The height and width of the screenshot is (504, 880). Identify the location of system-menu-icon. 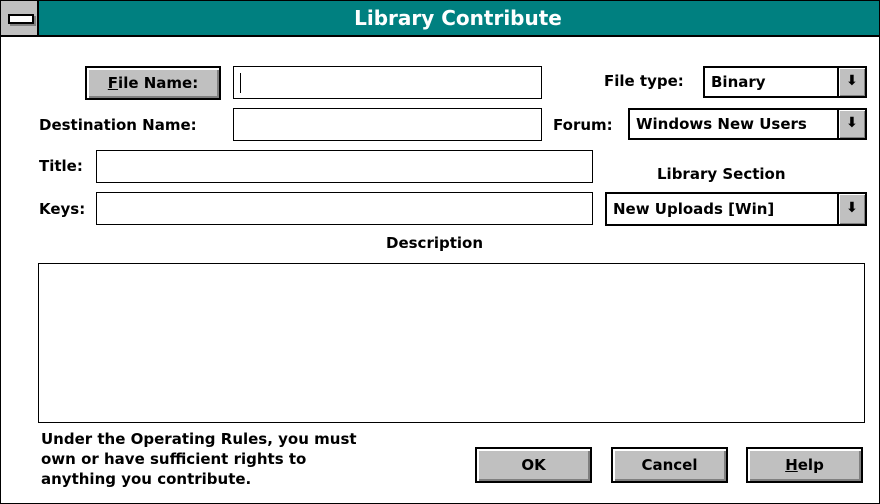
(20, 18).